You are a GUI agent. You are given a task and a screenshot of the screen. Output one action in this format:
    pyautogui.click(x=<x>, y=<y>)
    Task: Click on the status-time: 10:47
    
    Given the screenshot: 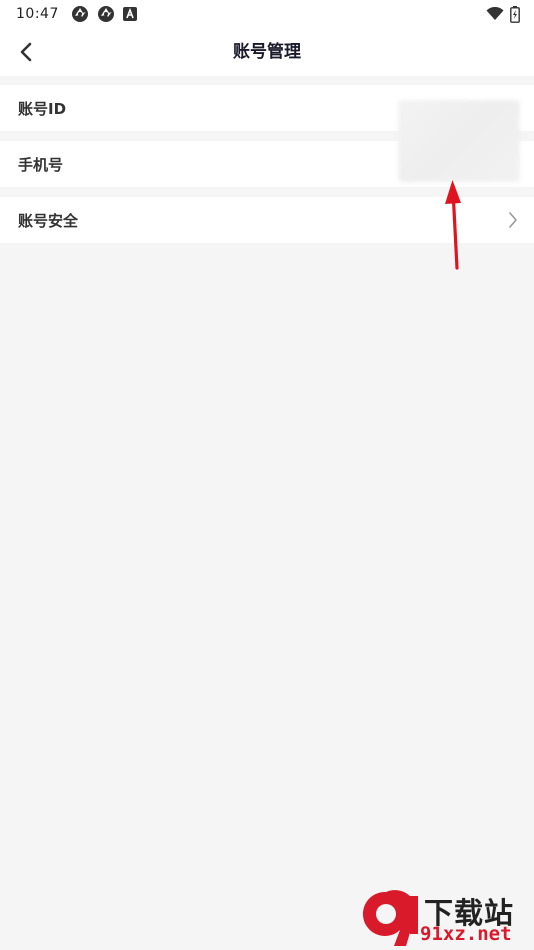 What is the action you would take?
    pyautogui.click(x=37, y=14)
    